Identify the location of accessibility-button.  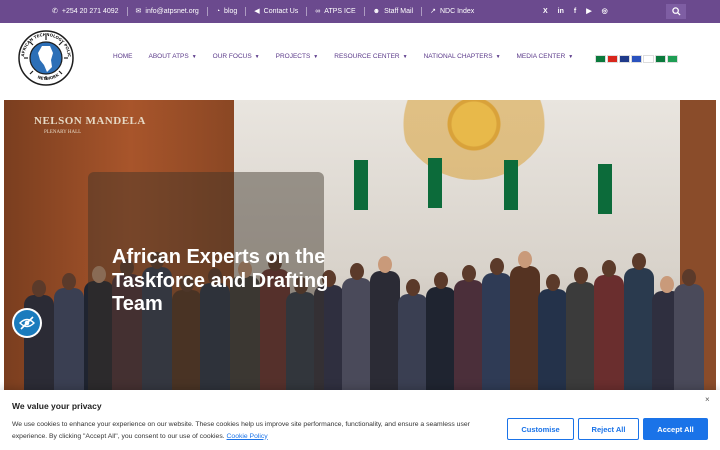
(27, 323).